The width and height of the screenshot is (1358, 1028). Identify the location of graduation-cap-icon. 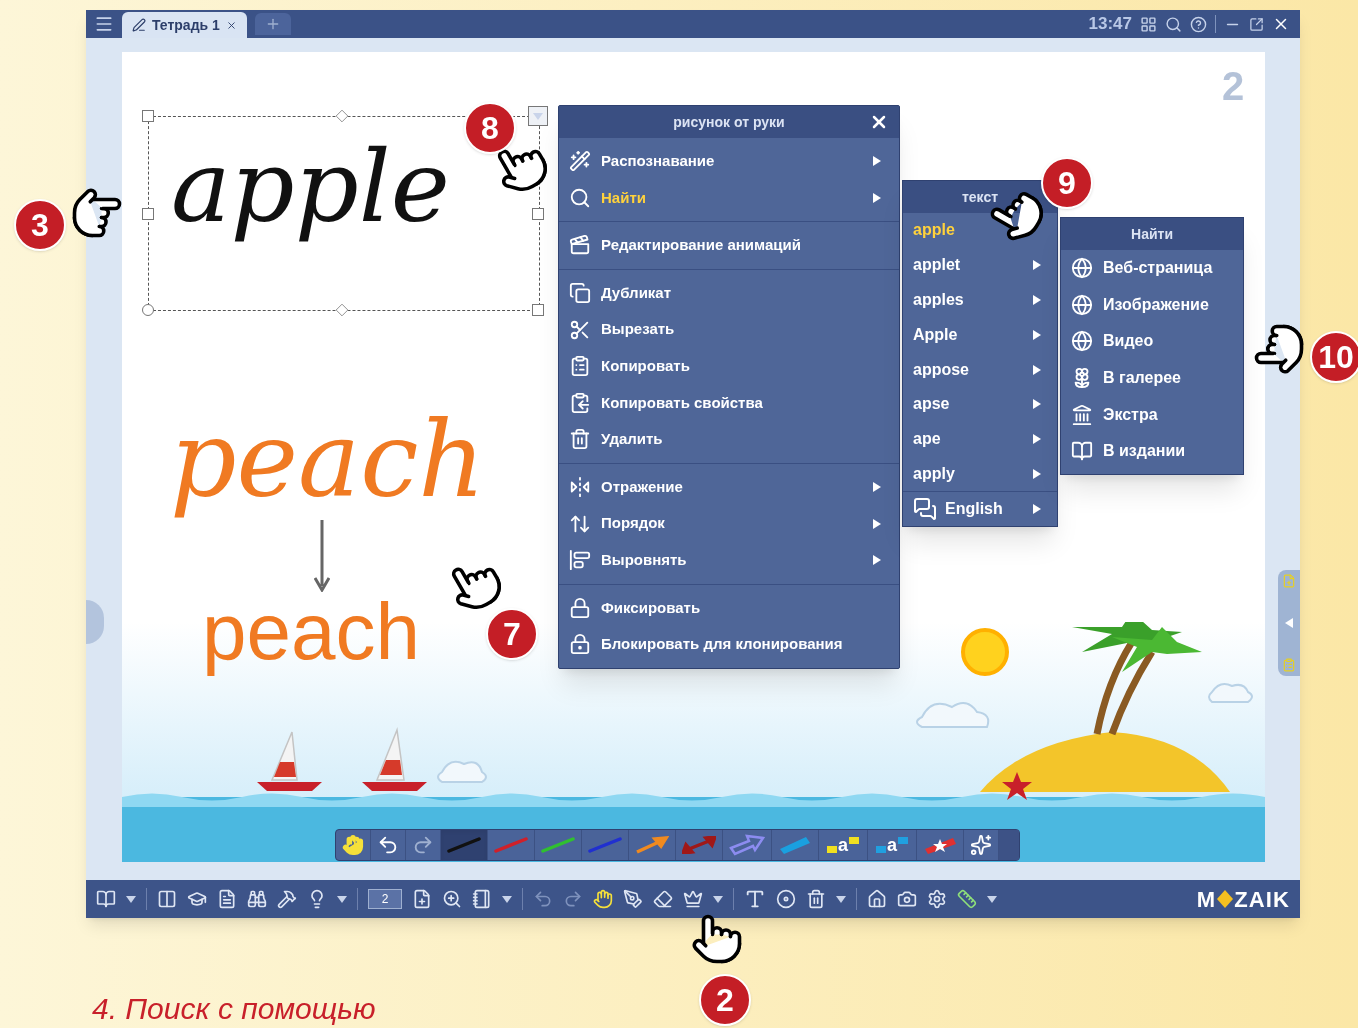
(197, 899).